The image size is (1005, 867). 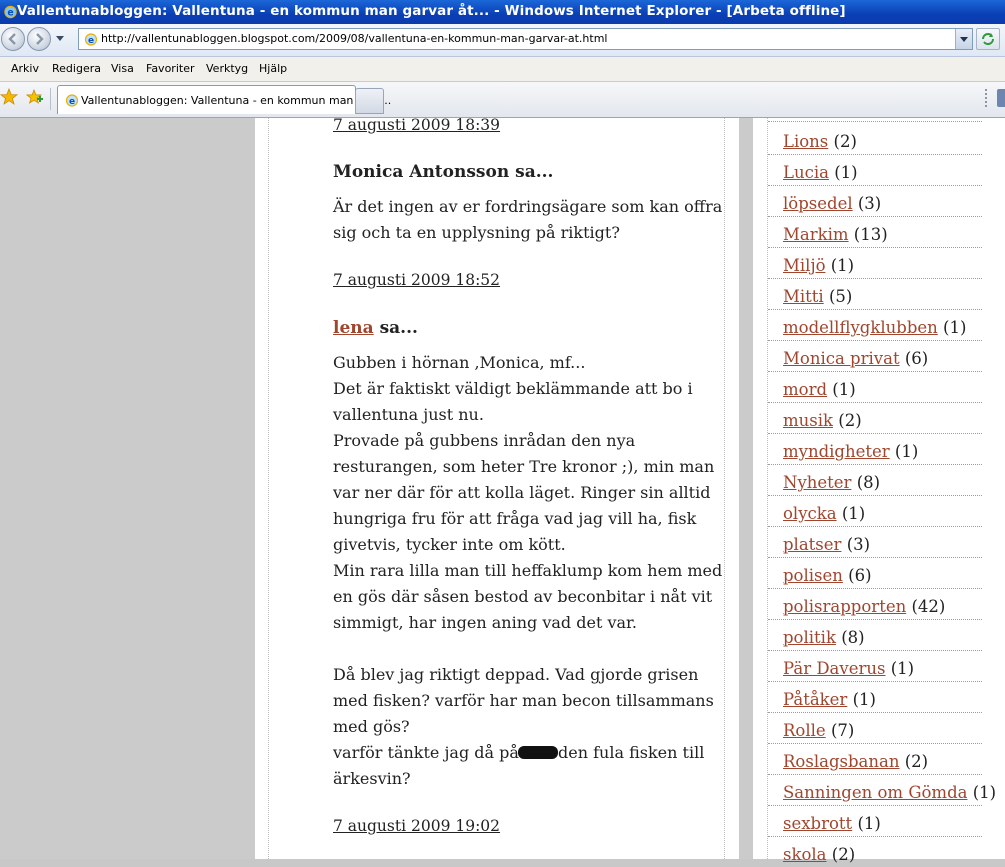 What do you see at coordinates (484, 440) in the screenshot?
I see `comment-line: Provade på gubbens inrådan den nya` at bounding box center [484, 440].